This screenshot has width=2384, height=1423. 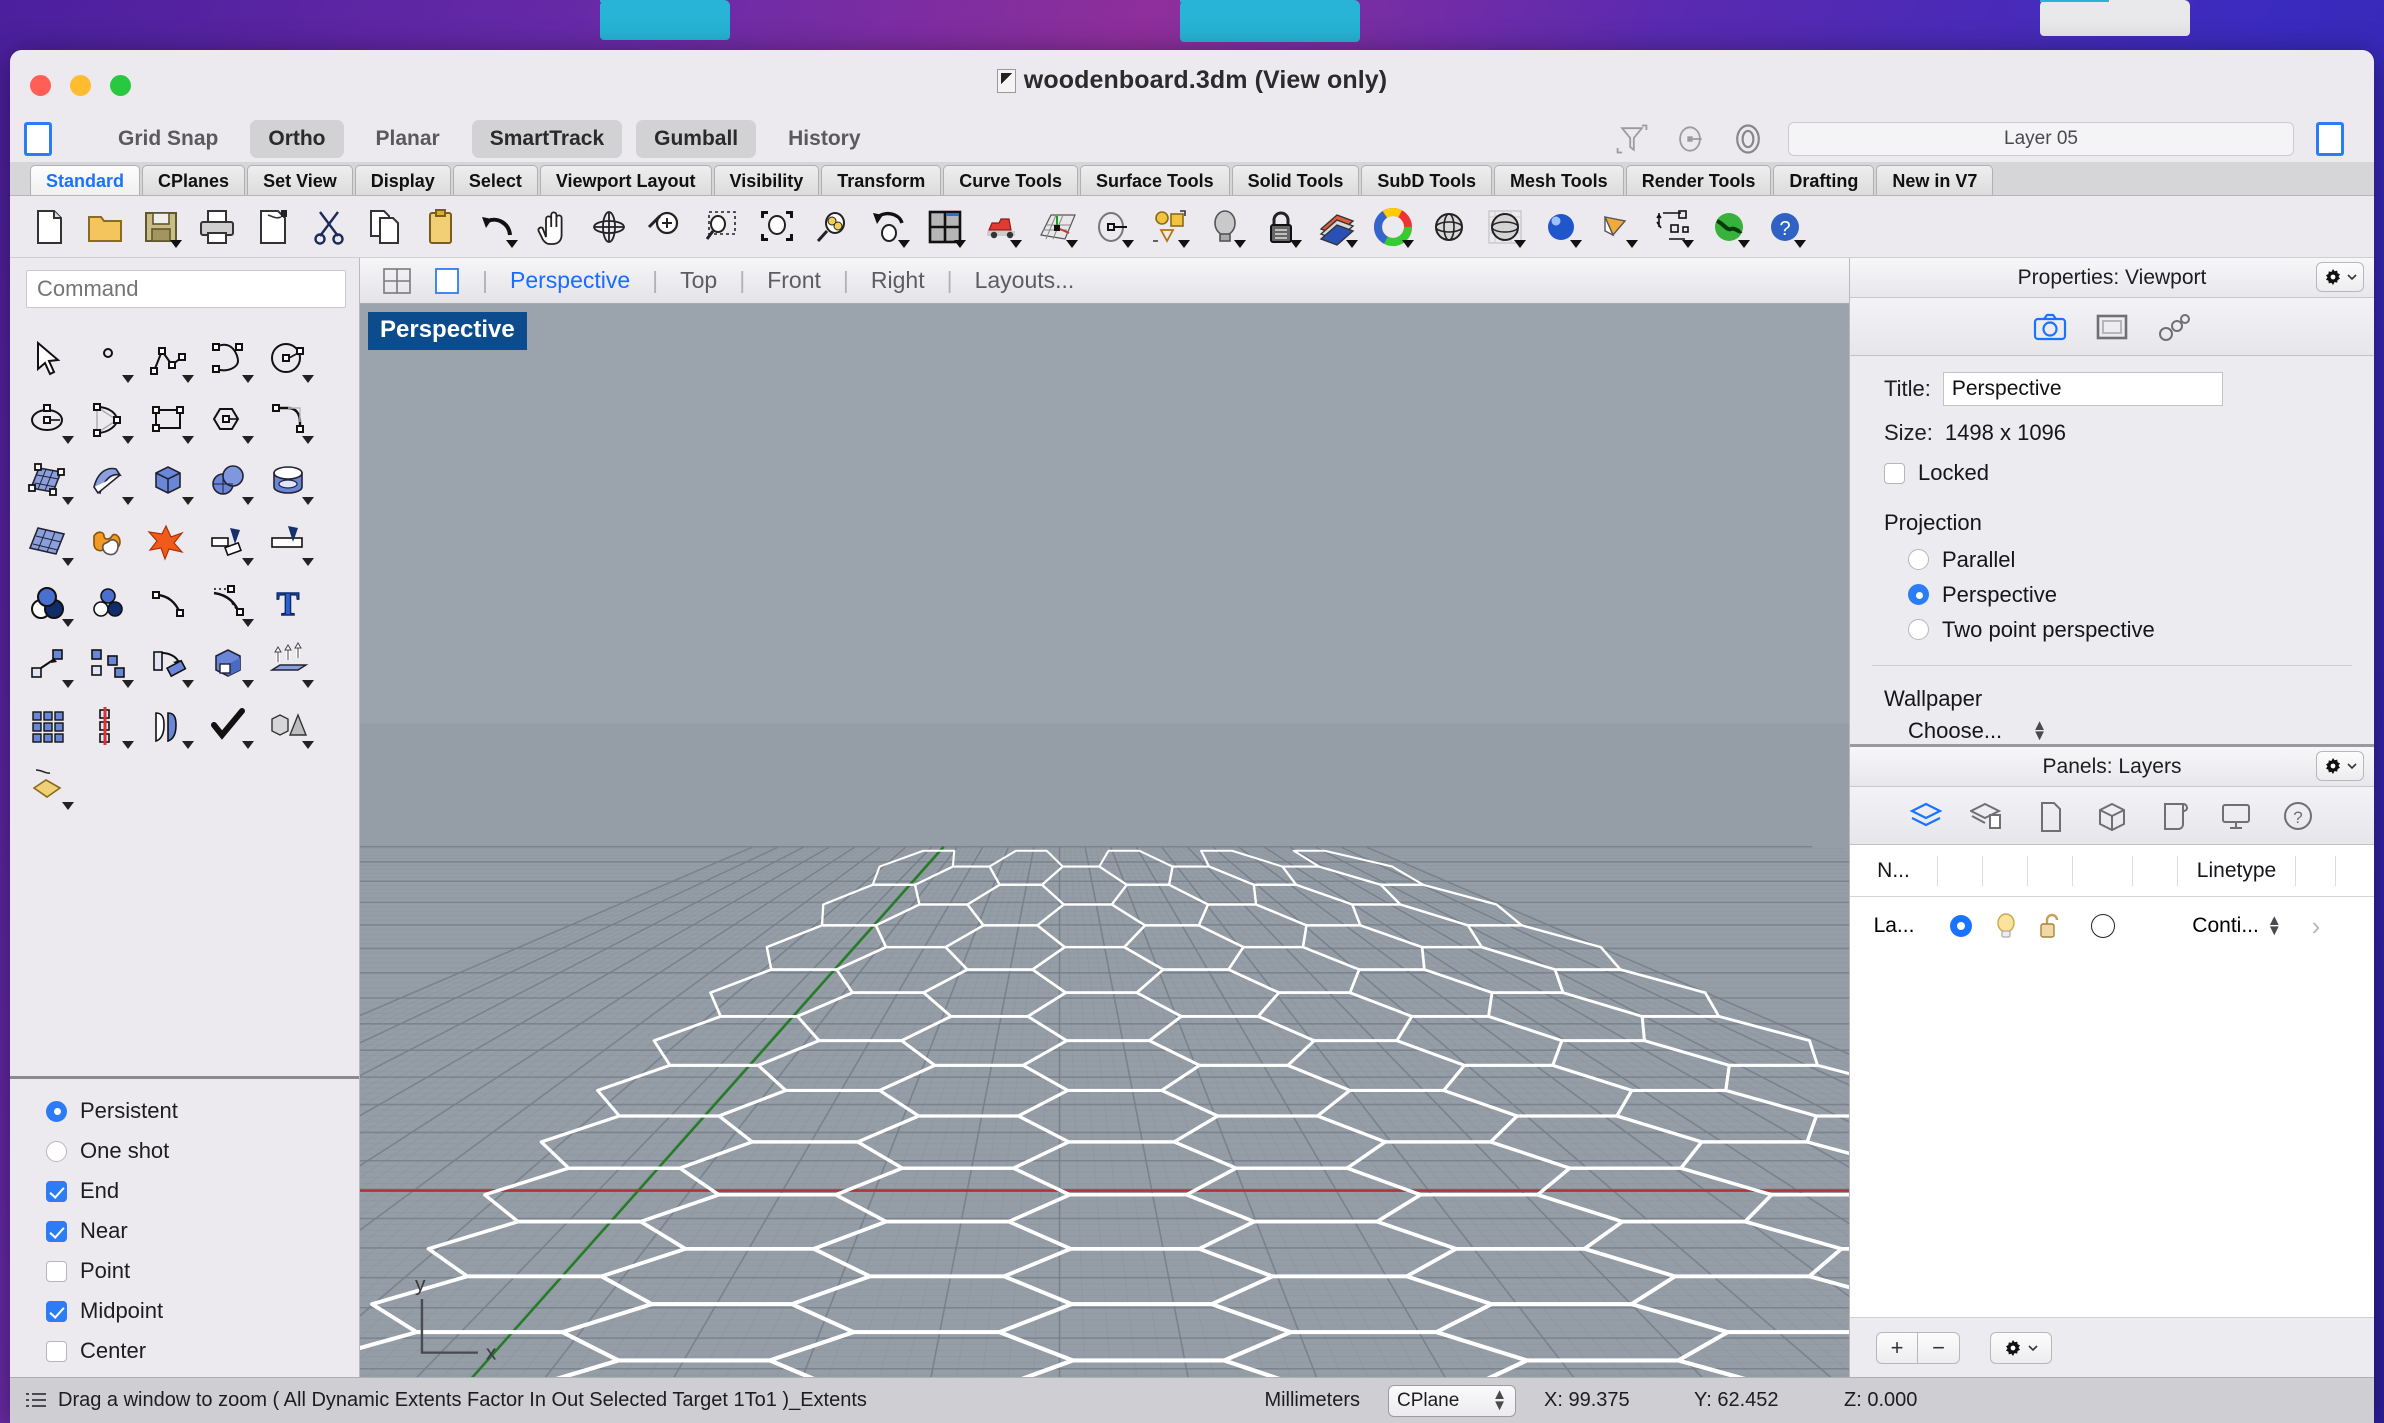 I want to click on command-input, so click(x=186, y=289).